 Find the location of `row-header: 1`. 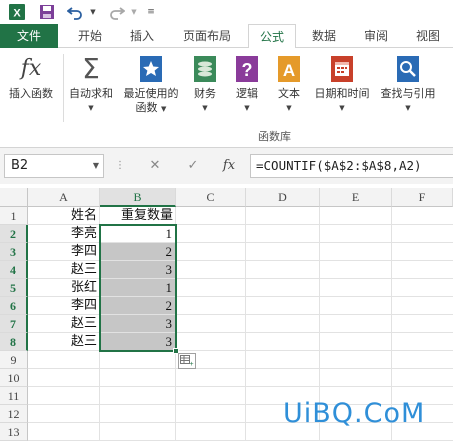

row-header: 1 is located at coordinates (14, 216).